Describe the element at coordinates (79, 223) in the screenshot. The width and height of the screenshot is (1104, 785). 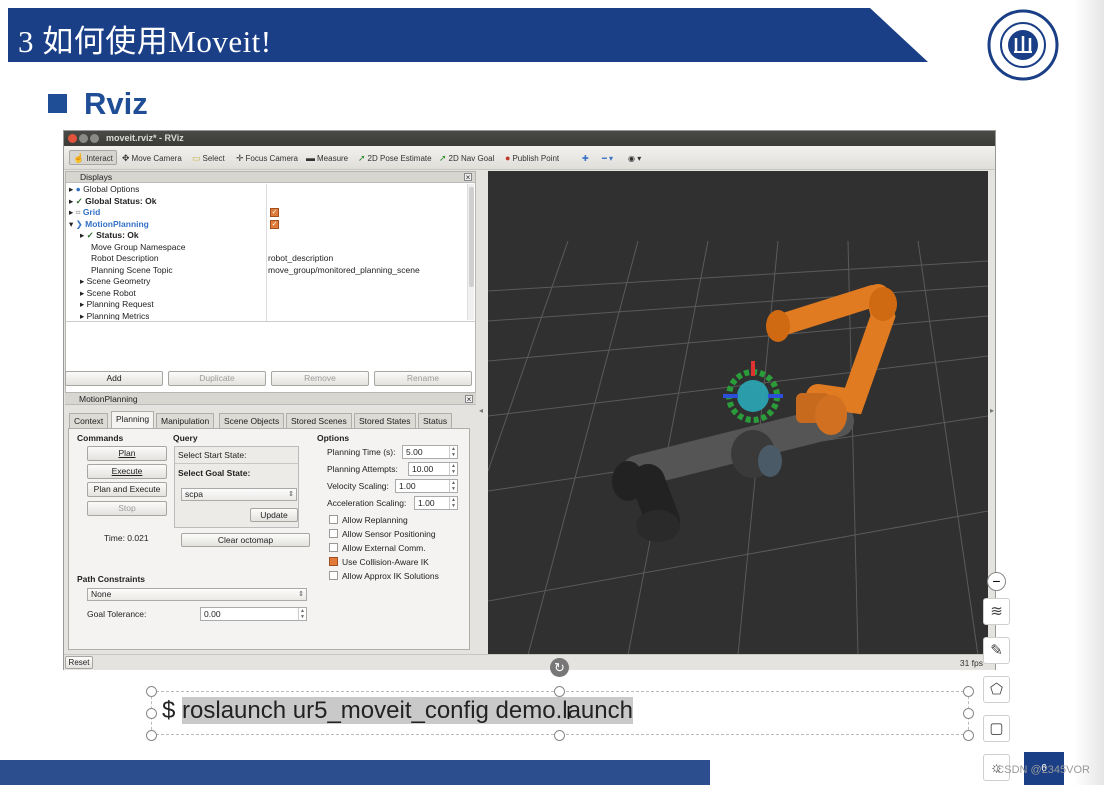
I see `moveit-icon: ❯` at that location.